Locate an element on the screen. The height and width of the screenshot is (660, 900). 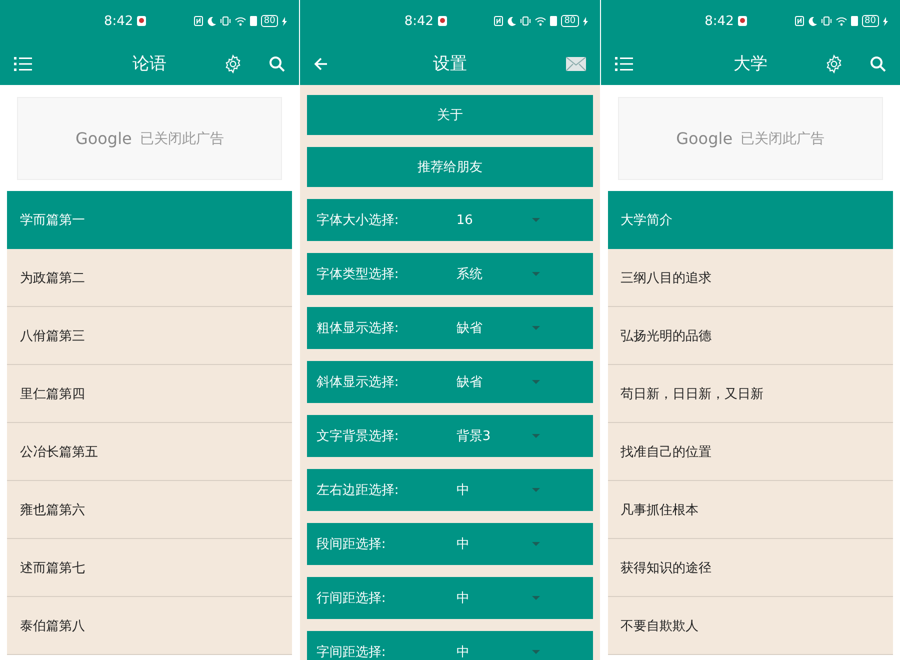
setting-label: 左右边距选择: is located at coordinates (358, 490).